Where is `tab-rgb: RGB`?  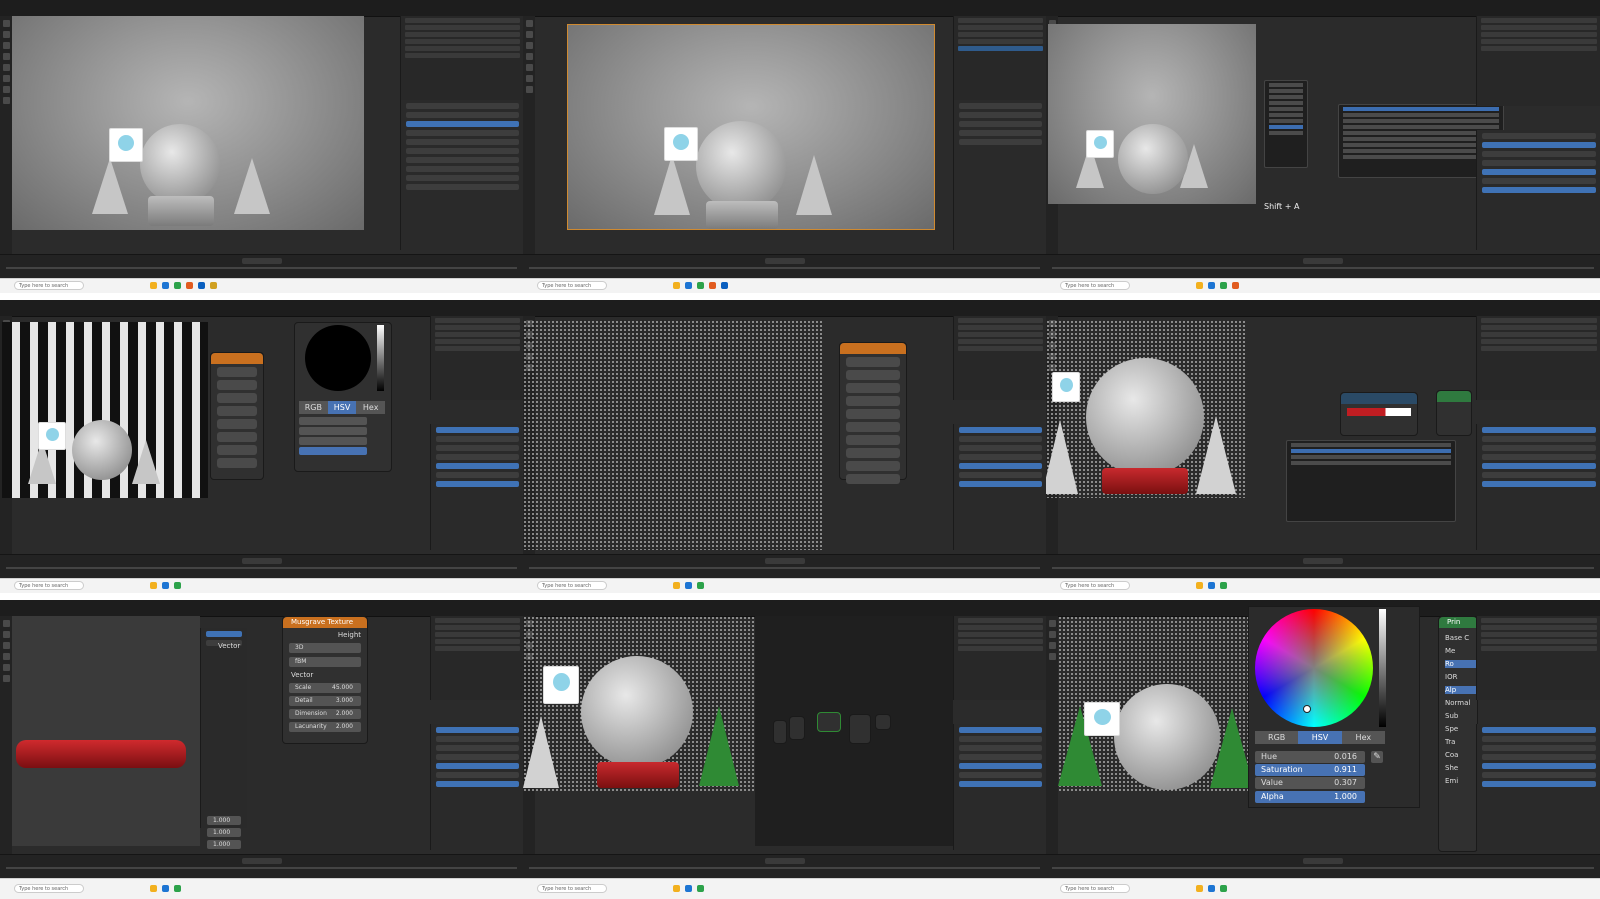
tab-rgb: RGB is located at coordinates (1277, 737).